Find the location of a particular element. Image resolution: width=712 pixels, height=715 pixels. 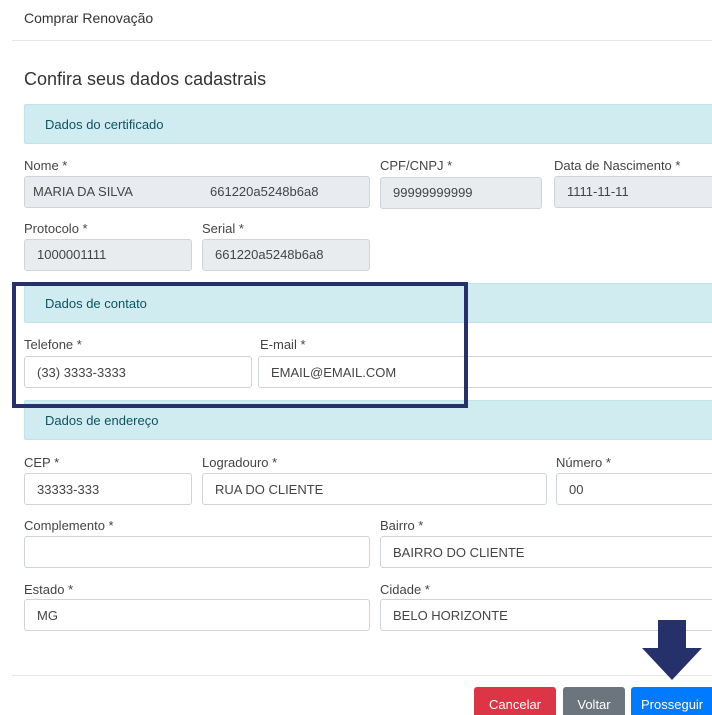

back-button: Voltar is located at coordinates (594, 701).